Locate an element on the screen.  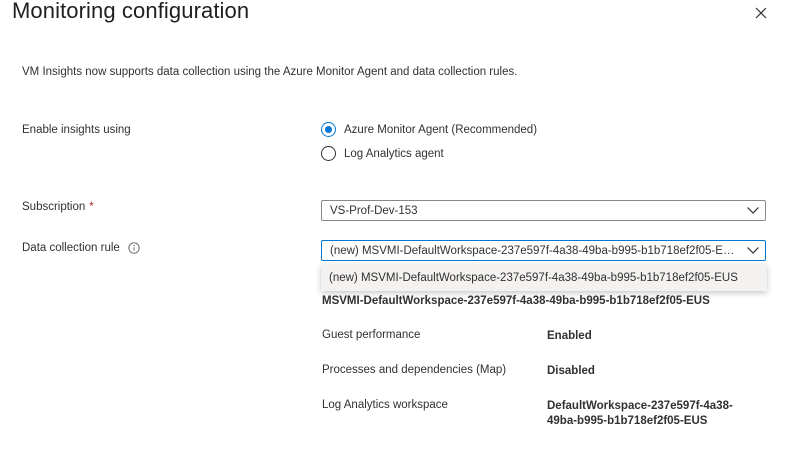
subscription-label-text: Subscription is located at coordinates (54, 207).